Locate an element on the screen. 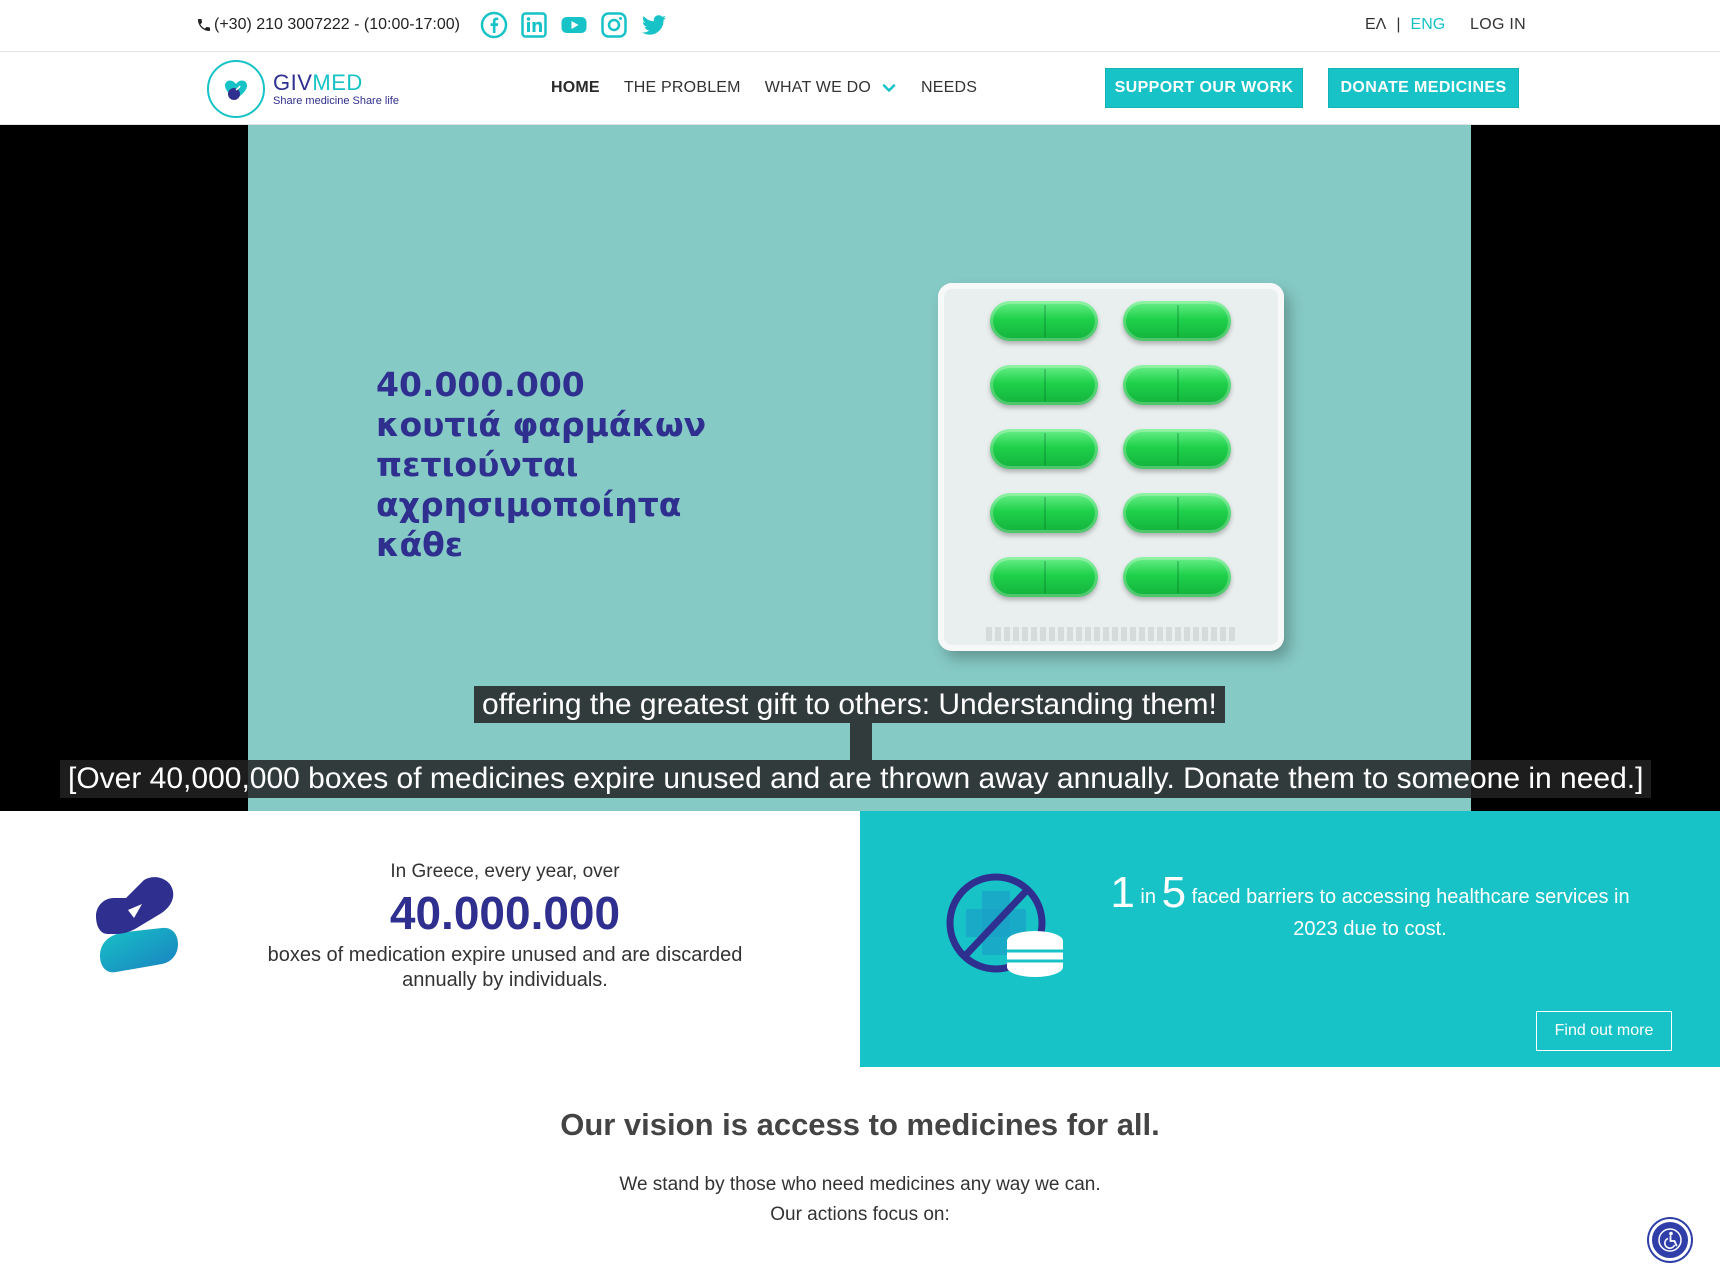 The image size is (1720, 1275). ratio-in: in is located at coordinates (1148, 897).